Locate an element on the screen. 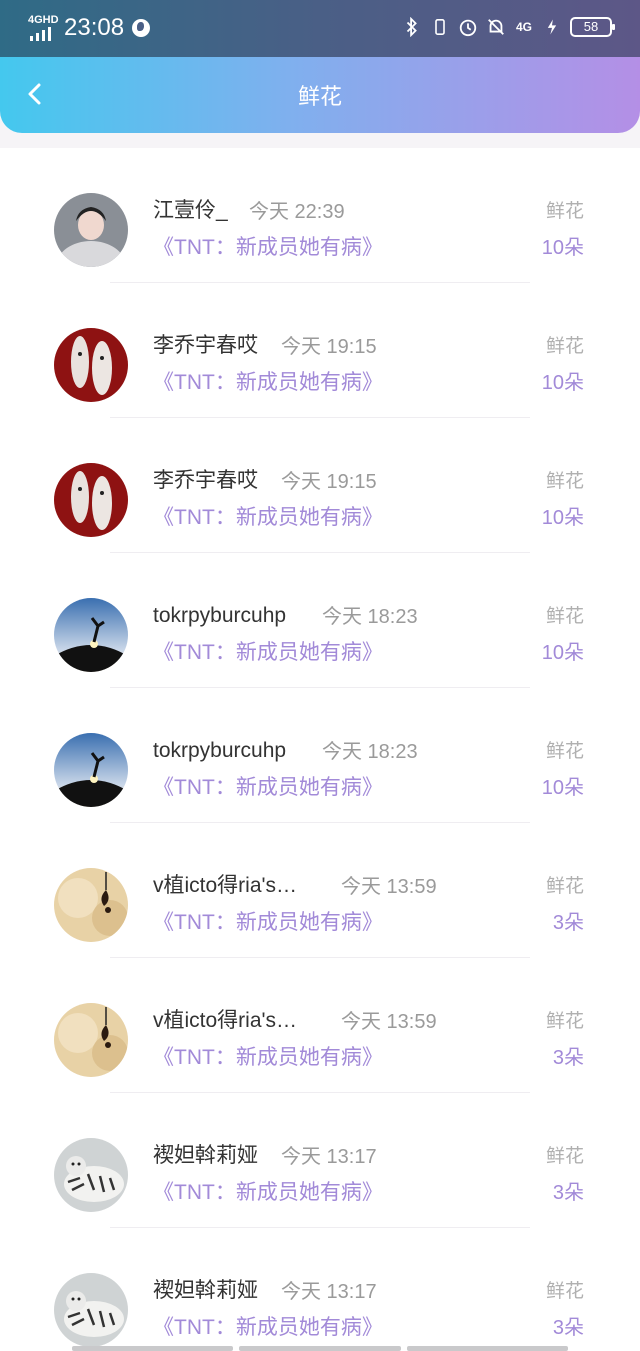 The width and height of the screenshot is (640, 1351). charging-icon is located at coordinates (552, 27).